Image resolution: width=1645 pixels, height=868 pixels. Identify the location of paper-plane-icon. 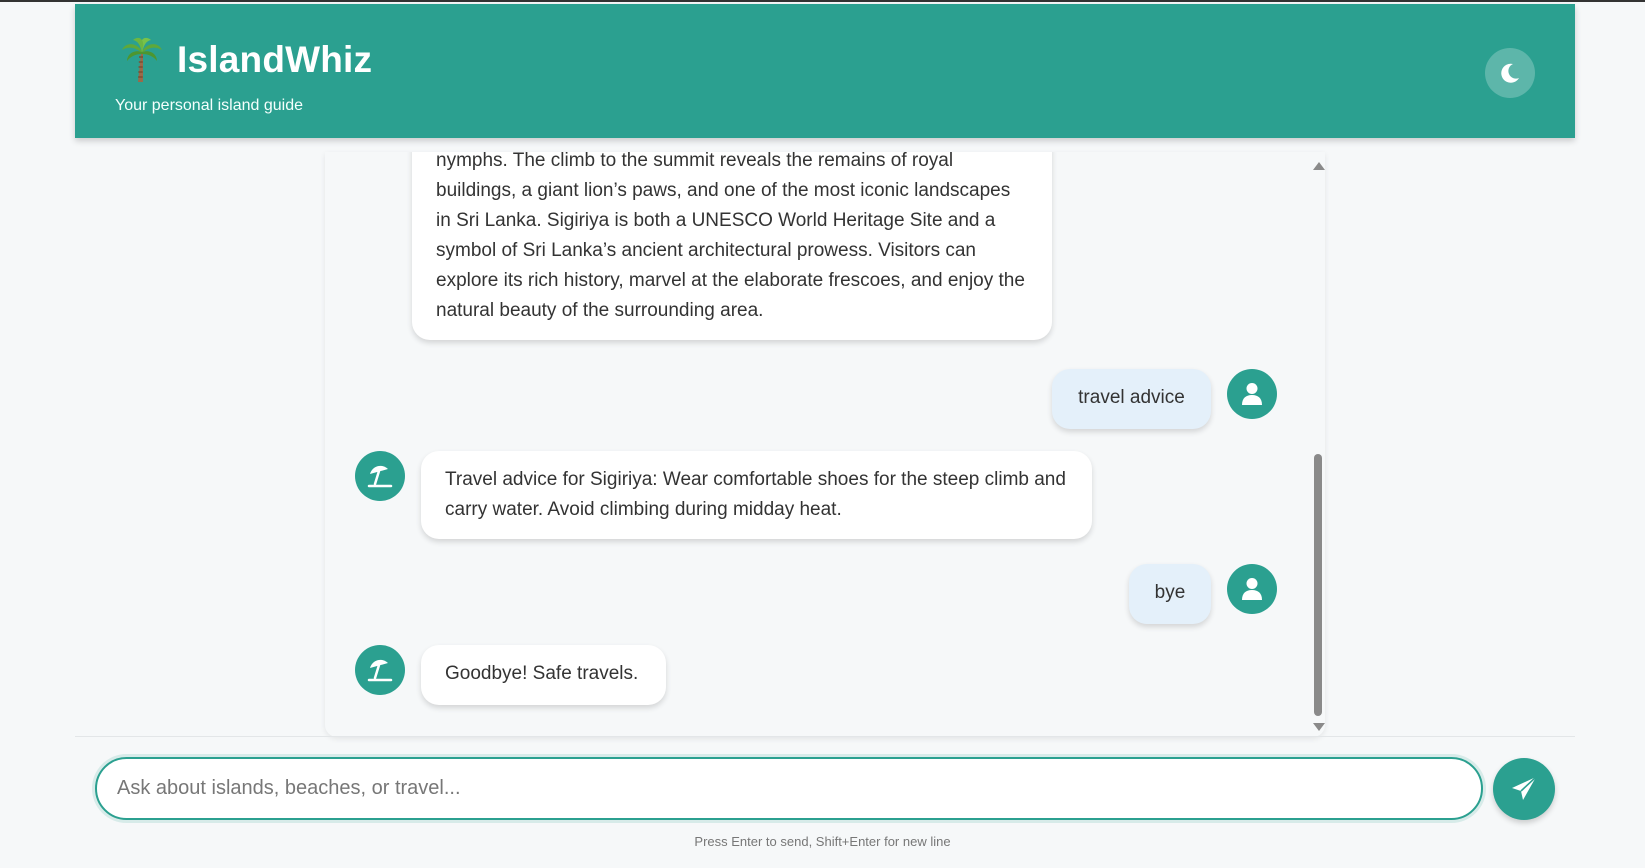
(1524, 788).